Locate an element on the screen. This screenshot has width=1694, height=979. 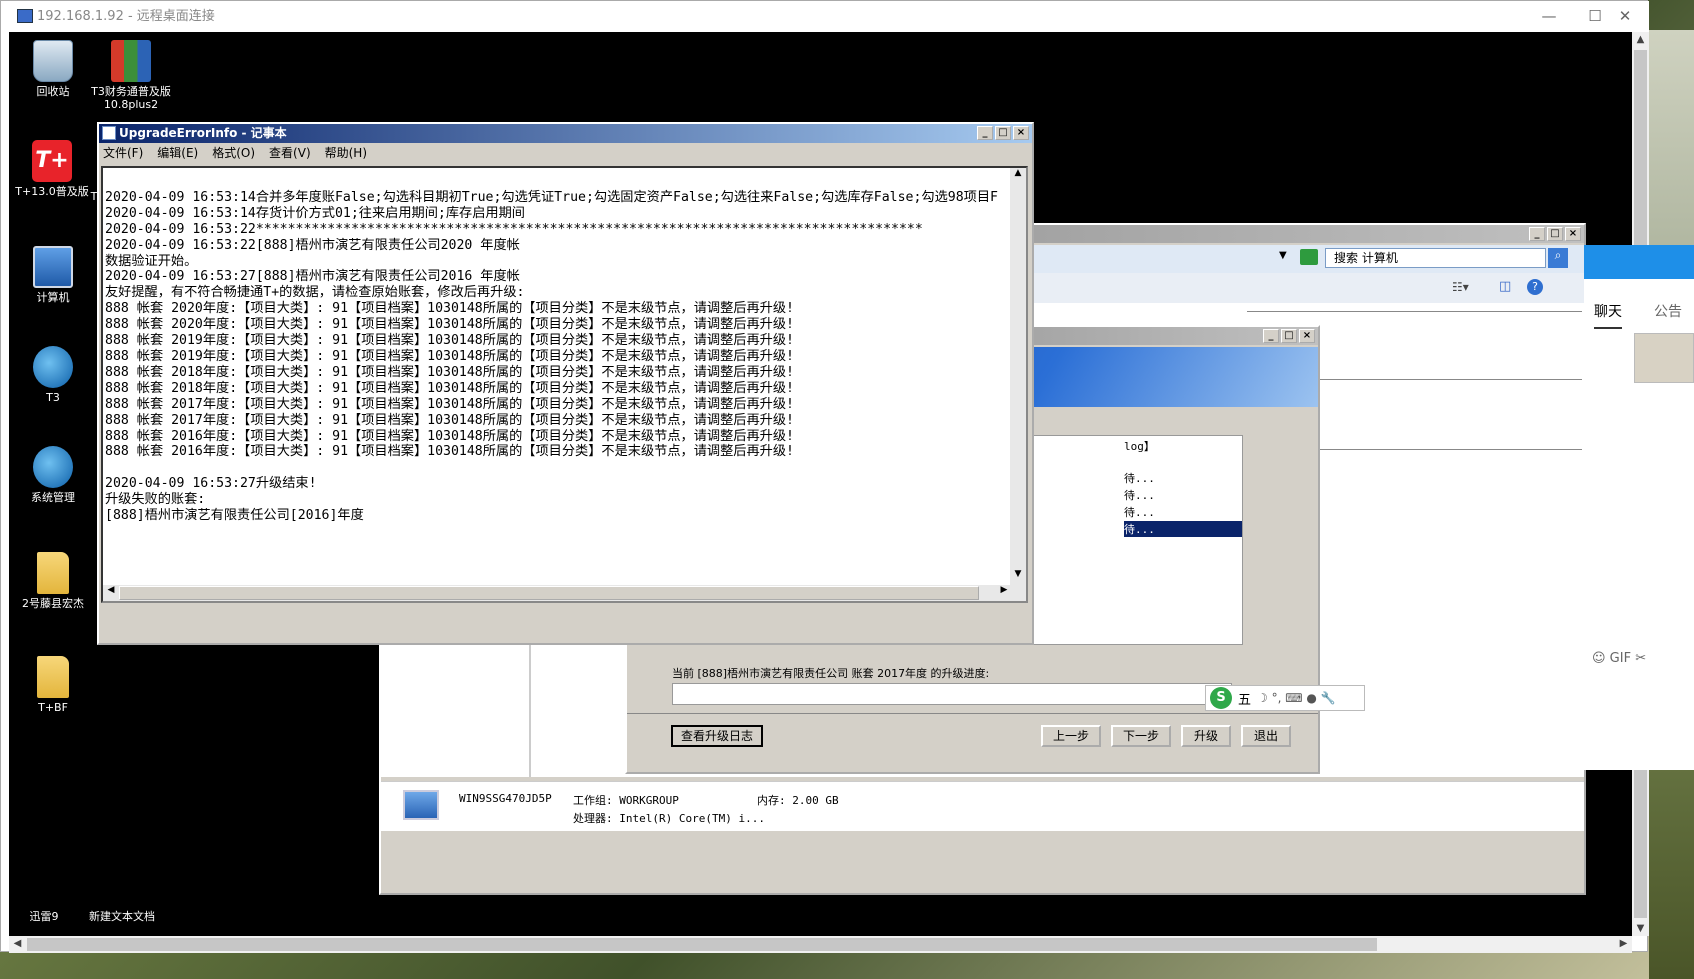
upgrade-button: 升级 is located at coordinates (1206, 736).